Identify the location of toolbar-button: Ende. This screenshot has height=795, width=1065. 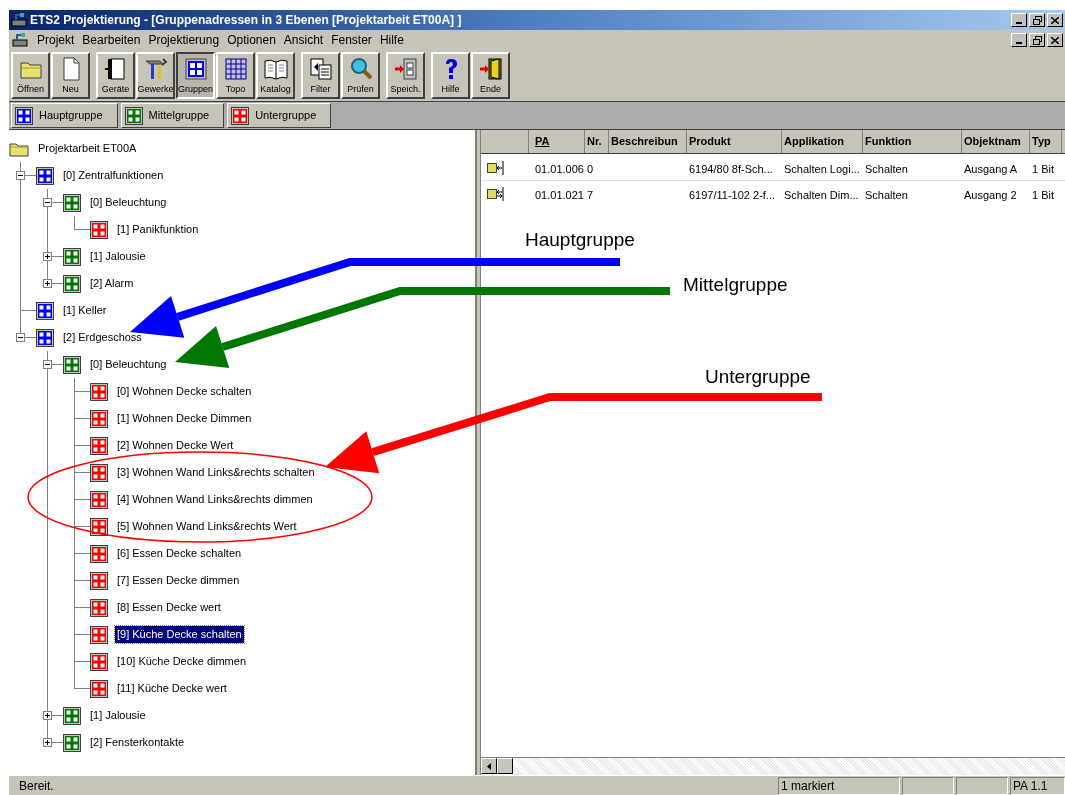
(490, 75).